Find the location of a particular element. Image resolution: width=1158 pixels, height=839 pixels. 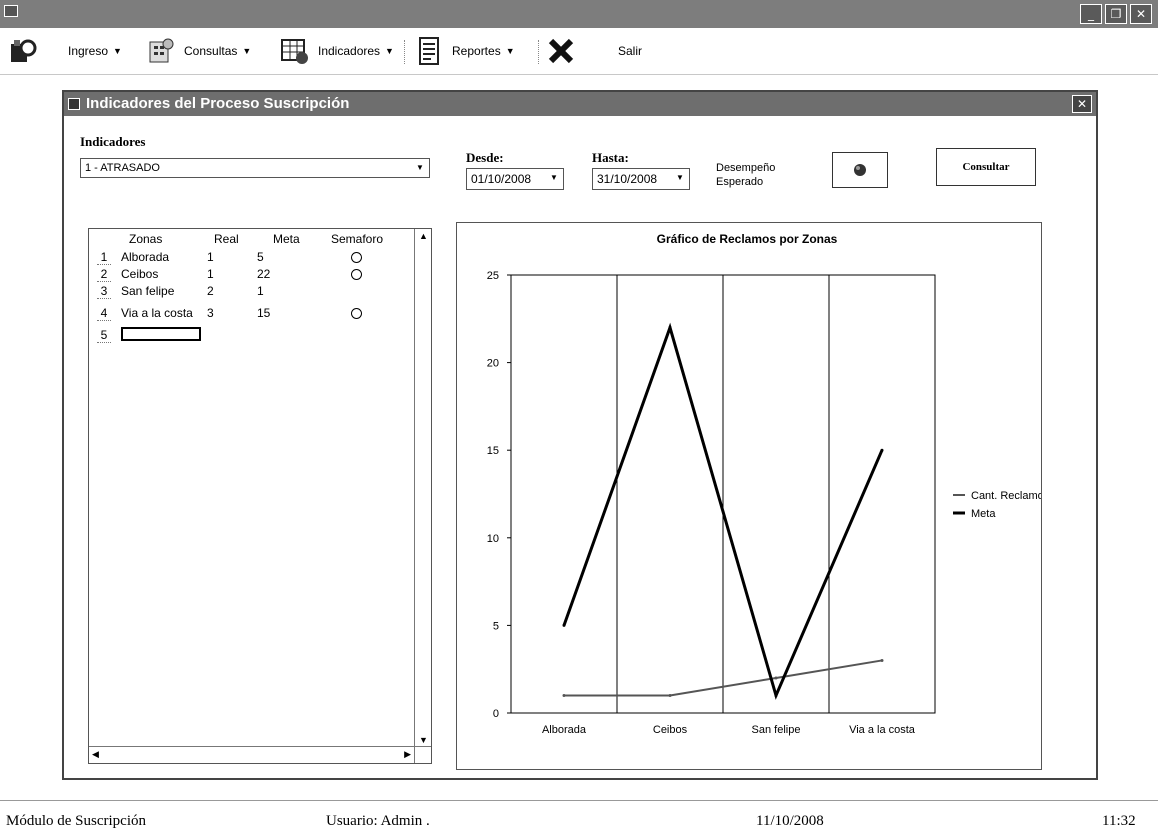

desde-date-picker: 01/10/2008 ▼ is located at coordinates (515, 179).